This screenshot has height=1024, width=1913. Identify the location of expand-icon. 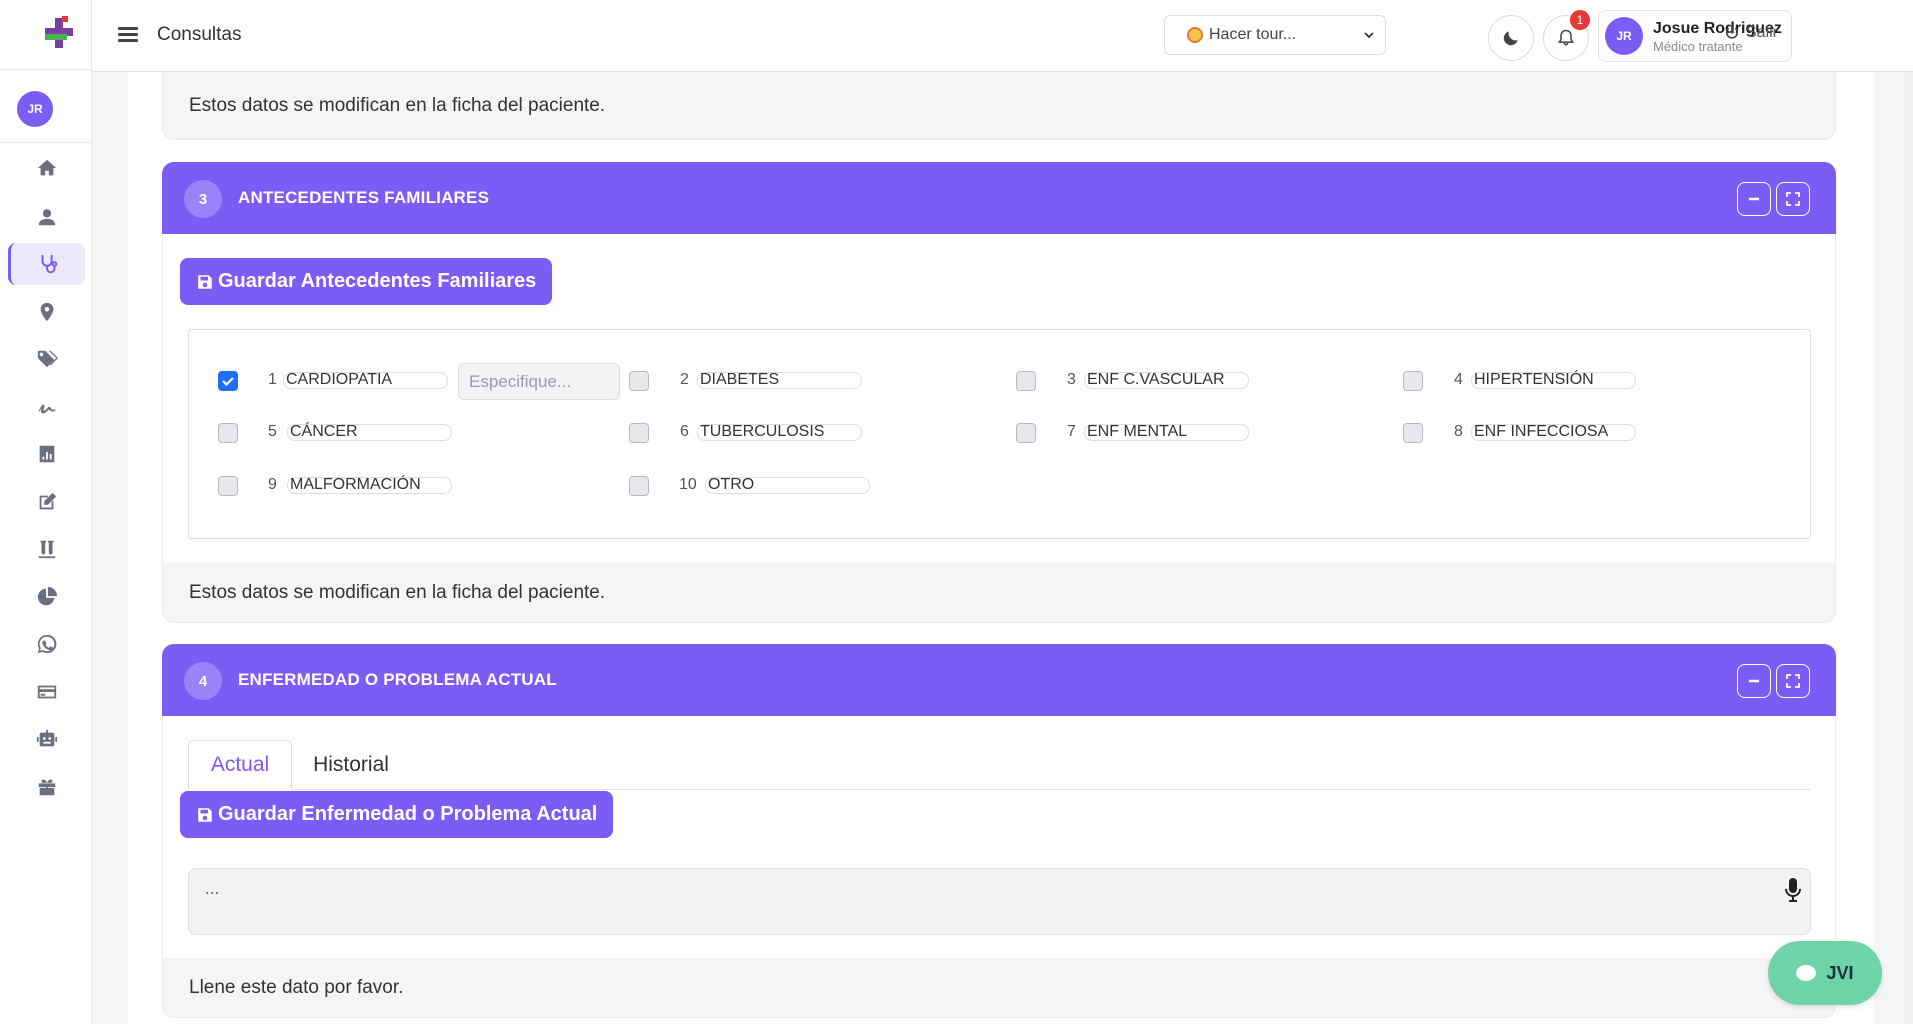
(1793, 681).